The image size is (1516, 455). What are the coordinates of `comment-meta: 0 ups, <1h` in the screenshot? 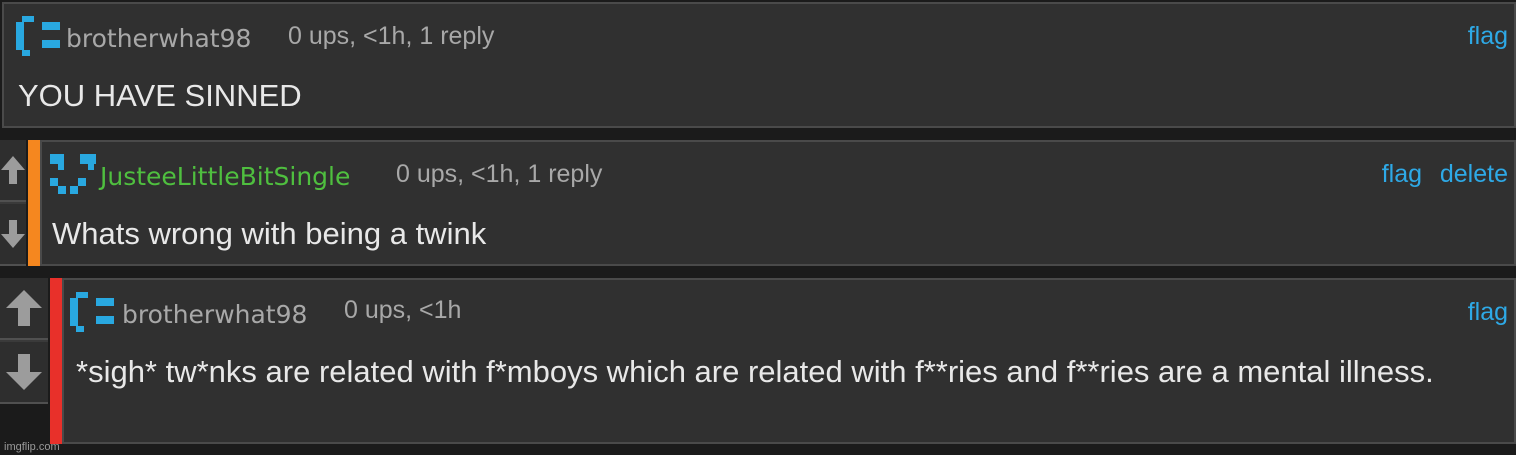 It's located at (403, 310).